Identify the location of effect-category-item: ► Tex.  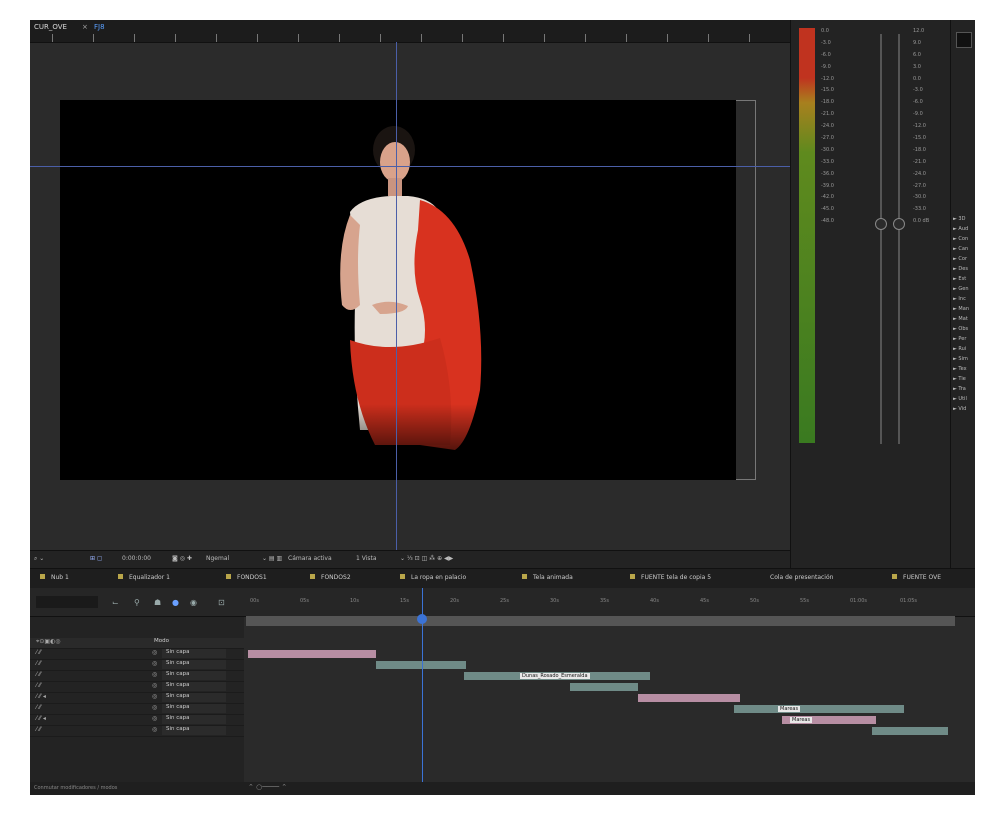
(960, 369).